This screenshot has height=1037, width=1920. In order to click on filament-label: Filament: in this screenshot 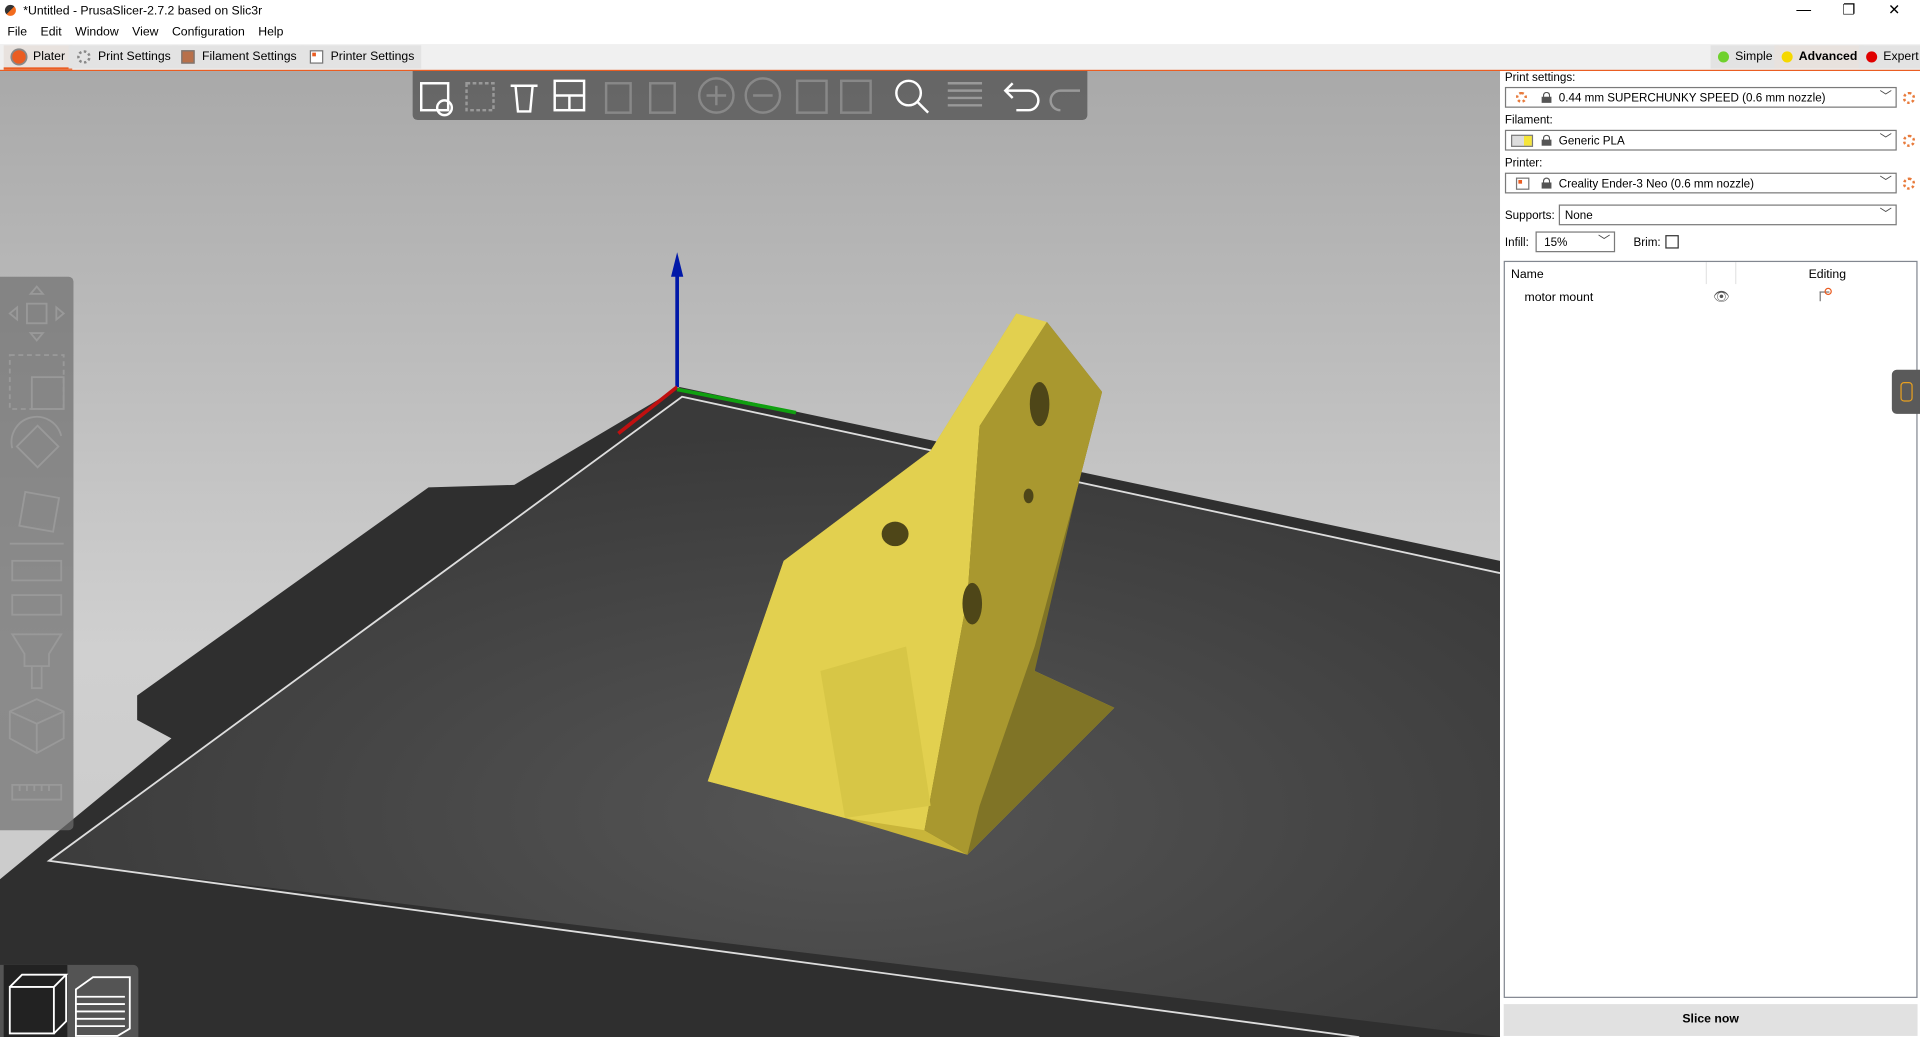, I will do `click(1528, 120)`.